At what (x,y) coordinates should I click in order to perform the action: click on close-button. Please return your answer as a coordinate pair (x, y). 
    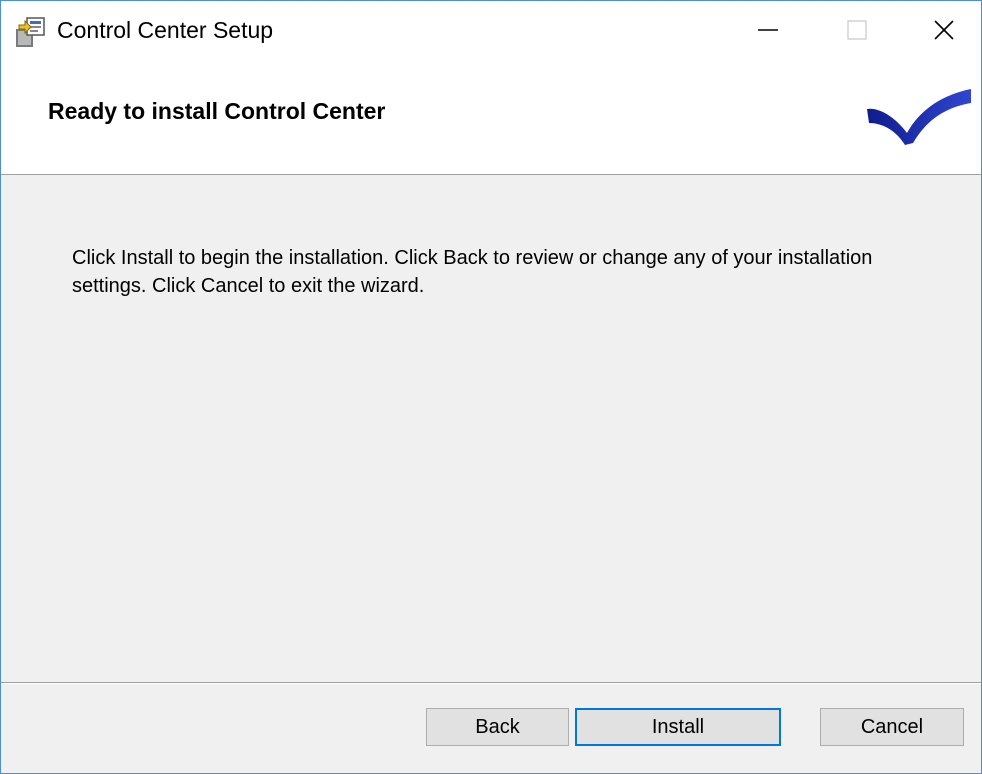
    Looking at the image, I should click on (944, 32).